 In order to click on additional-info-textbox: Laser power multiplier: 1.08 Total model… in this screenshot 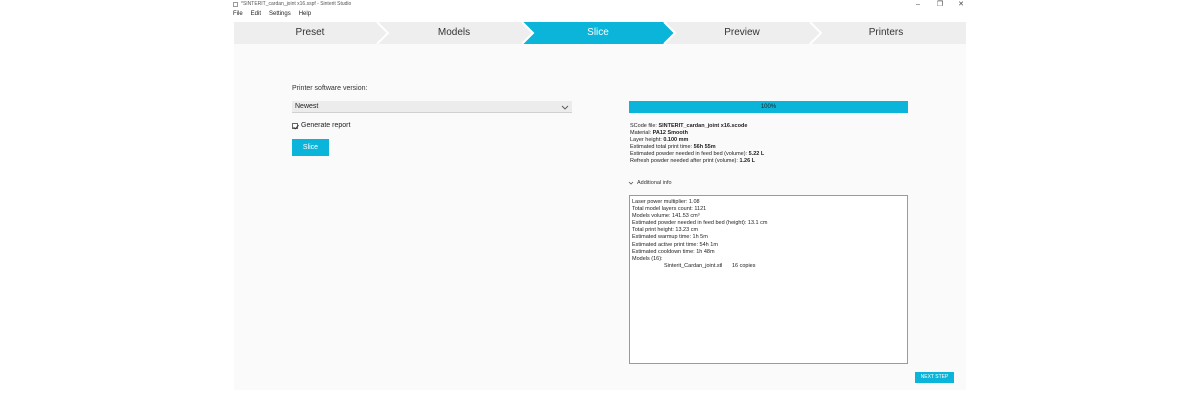, I will do `click(768, 279)`.